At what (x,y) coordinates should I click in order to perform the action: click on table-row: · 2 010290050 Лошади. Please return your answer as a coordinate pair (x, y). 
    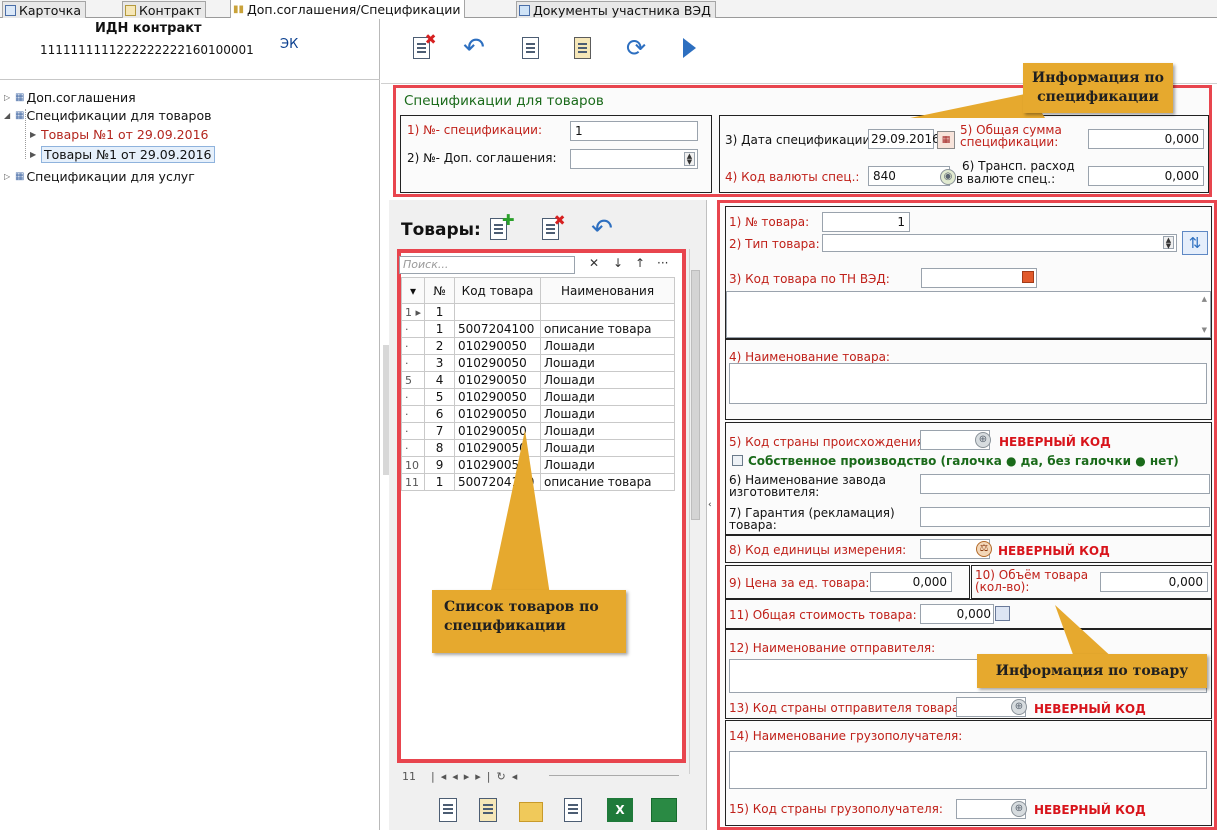
    Looking at the image, I should click on (538, 346).